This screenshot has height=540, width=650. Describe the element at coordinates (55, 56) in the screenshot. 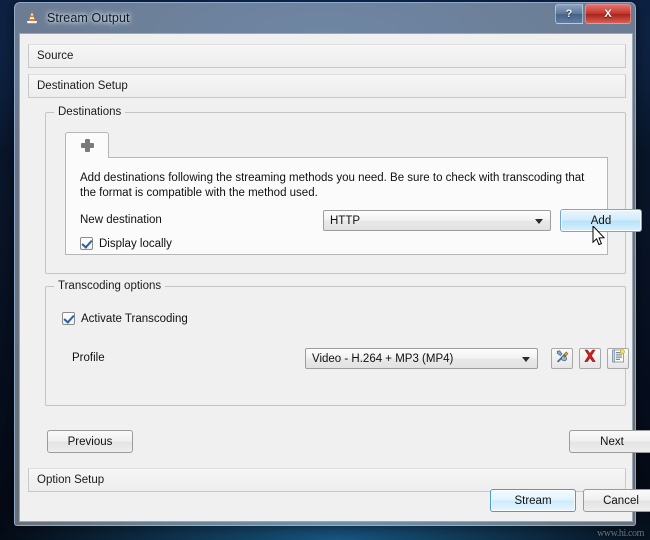

I see `section-label-source: Source` at that location.